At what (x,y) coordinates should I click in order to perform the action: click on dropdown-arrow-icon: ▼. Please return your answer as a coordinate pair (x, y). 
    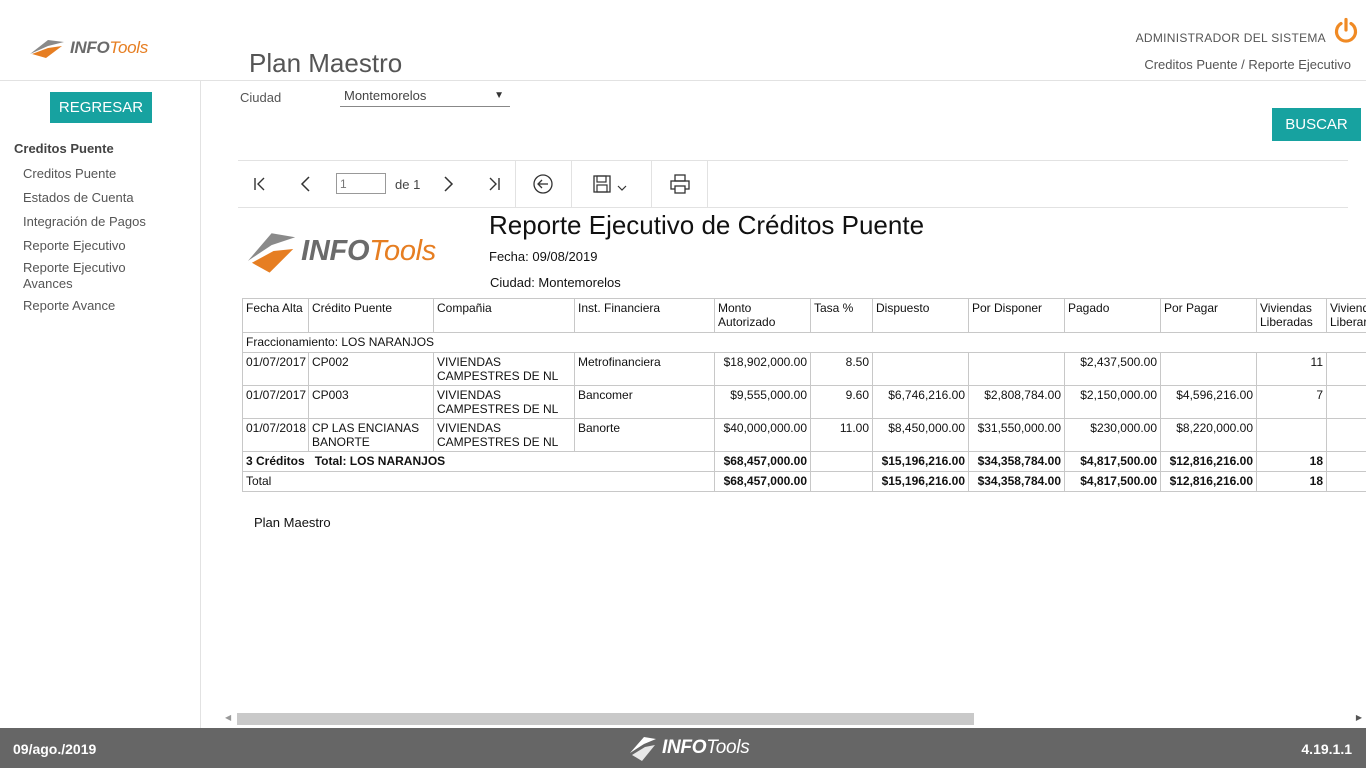
    Looking at the image, I should click on (499, 95).